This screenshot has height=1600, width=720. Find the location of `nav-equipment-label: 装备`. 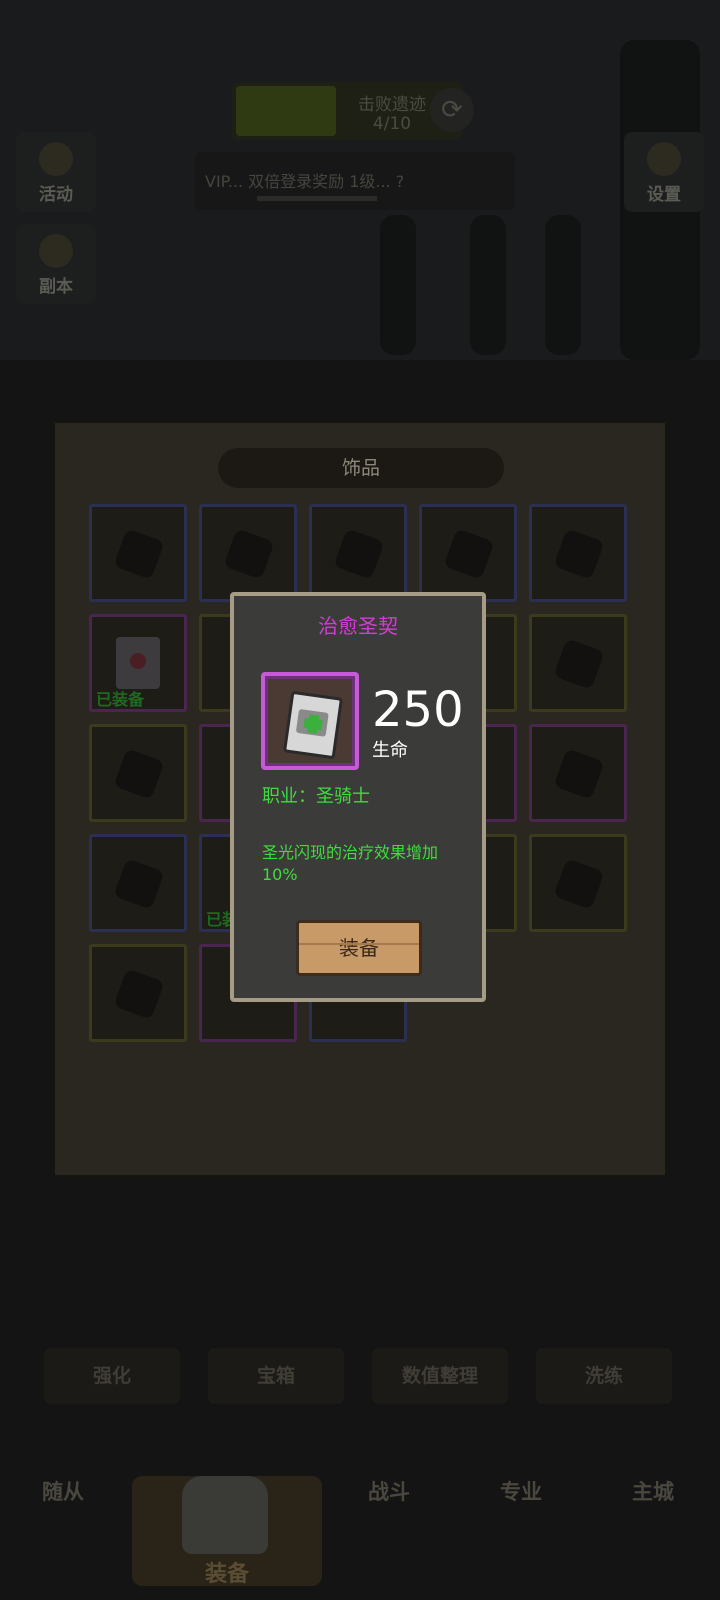

nav-equipment-label: 装备 is located at coordinates (226, 1574).